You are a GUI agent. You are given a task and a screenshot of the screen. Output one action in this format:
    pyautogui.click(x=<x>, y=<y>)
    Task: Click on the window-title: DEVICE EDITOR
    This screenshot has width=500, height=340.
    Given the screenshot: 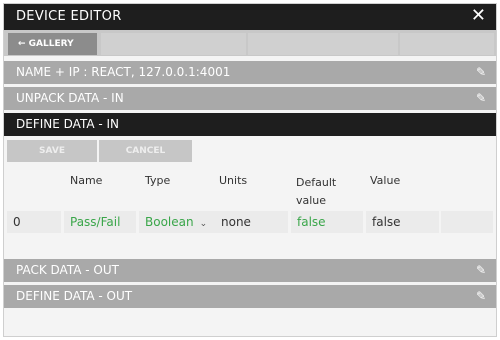 What is the action you would take?
    pyautogui.click(x=69, y=16)
    